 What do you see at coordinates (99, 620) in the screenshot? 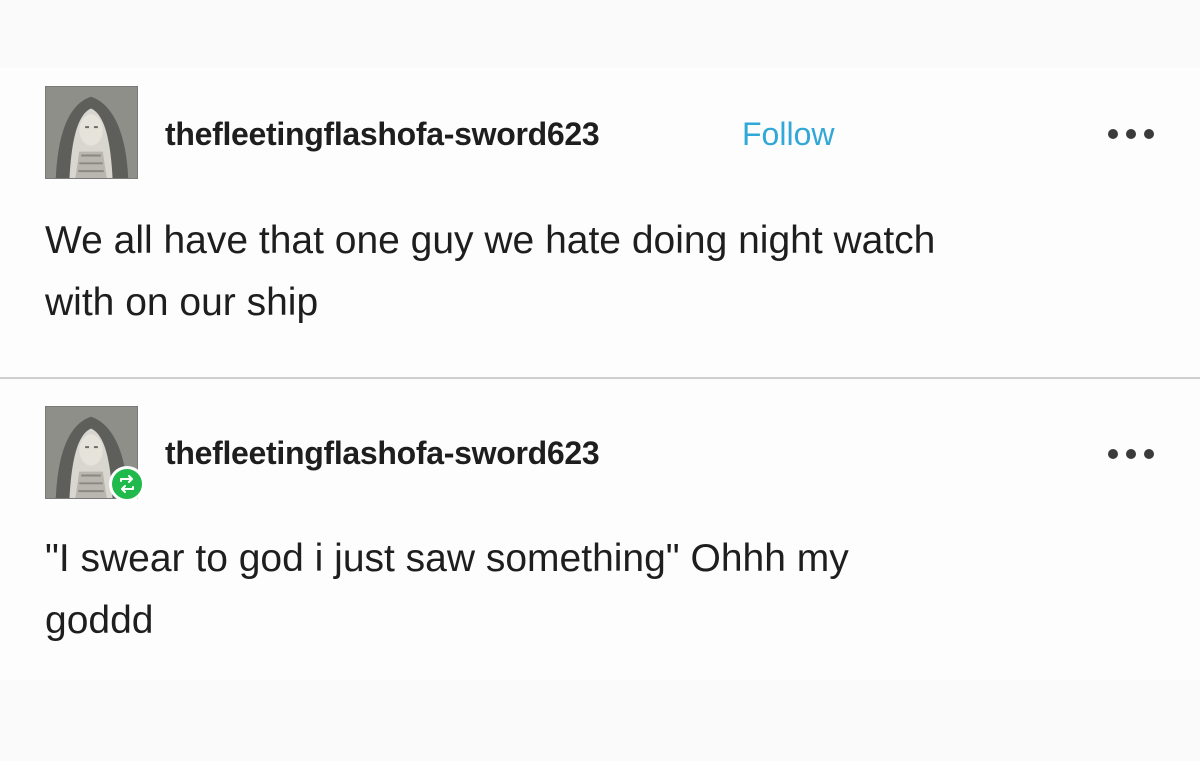
I see `post-text-line: goddd` at bounding box center [99, 620].